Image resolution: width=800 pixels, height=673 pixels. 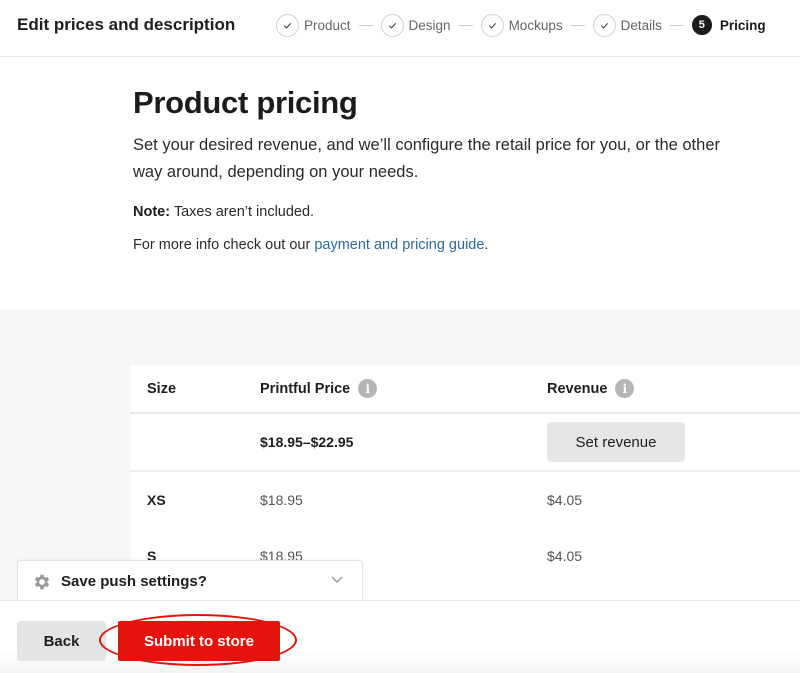 I want to click on submit-to-store-button: Submit to store, so click(x=199, y=641).